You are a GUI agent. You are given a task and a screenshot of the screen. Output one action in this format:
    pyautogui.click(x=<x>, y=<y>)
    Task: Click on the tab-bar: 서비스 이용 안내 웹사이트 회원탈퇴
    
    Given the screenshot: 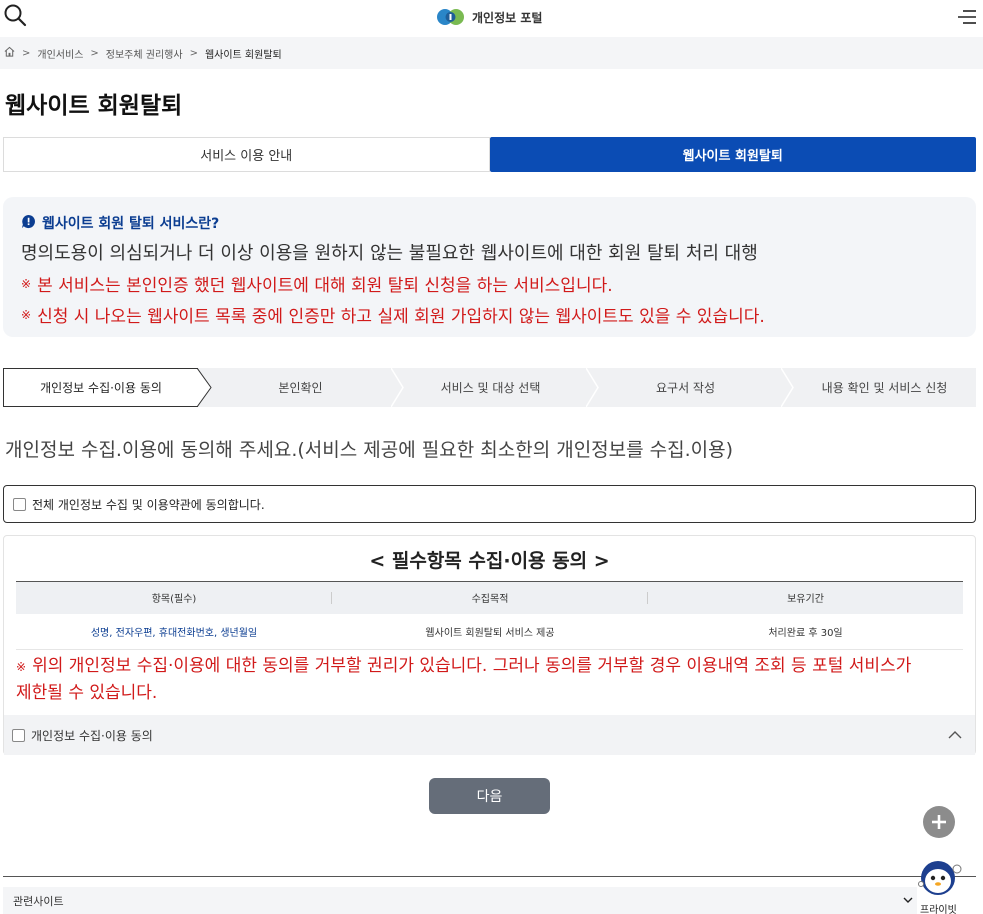 What is the action you would take?
    pyautogui.click(x=489, y=154)
    